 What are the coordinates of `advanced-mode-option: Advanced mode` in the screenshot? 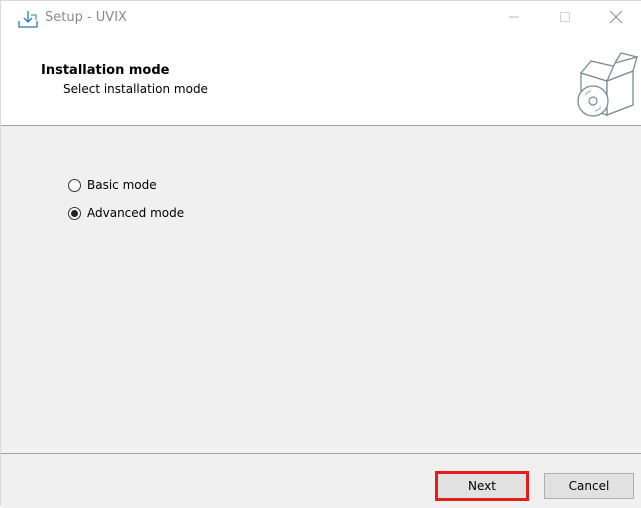 It's located at (126, 213).